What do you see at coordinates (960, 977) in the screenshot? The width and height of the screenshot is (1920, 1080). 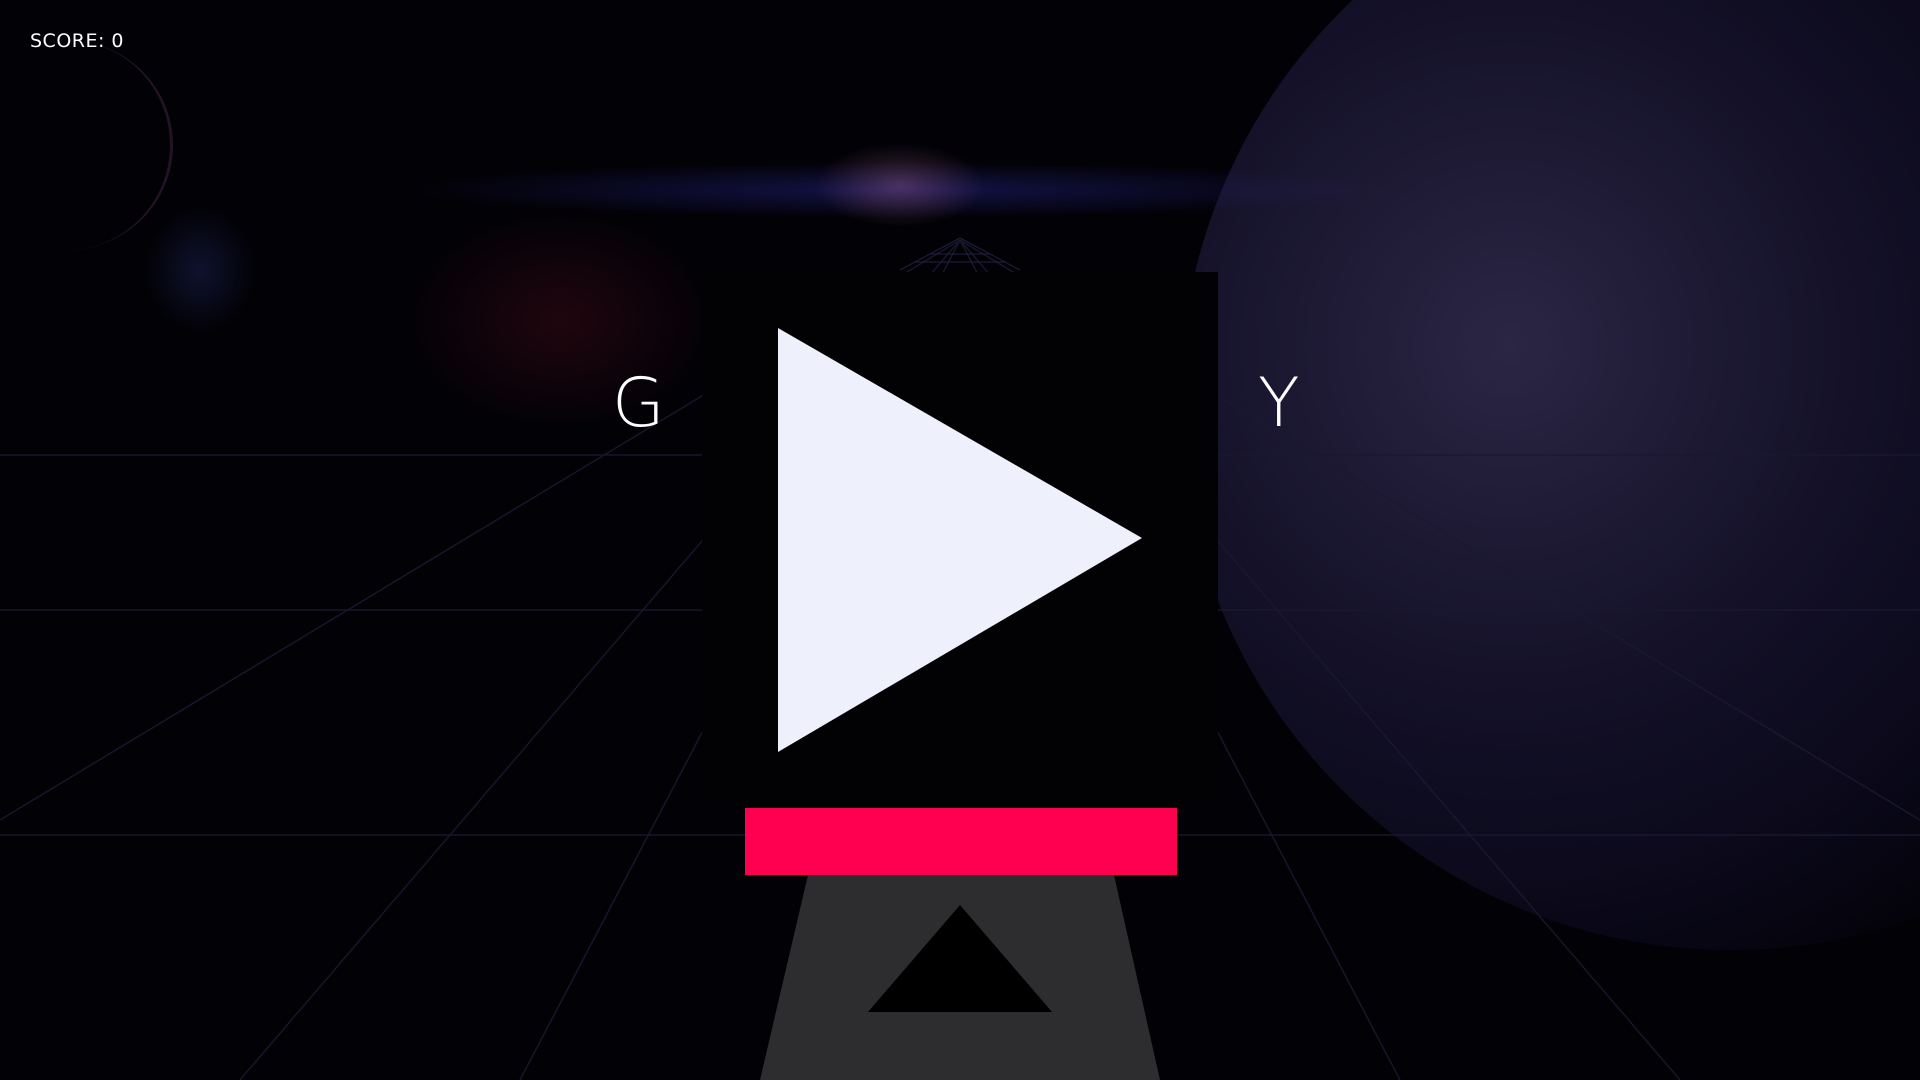 I see `player-ship` at bounding box center [960, 977].